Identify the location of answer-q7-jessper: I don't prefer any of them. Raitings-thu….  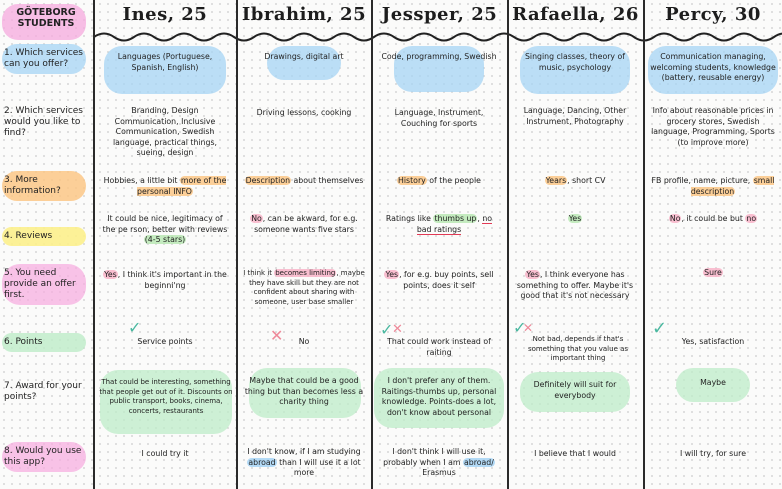
(439, 398).